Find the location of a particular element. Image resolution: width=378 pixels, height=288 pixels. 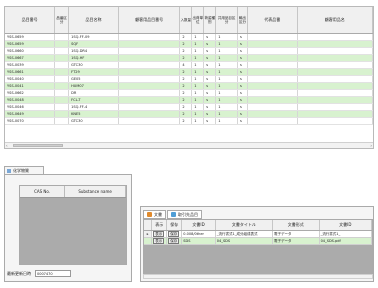

table-row: YSS-0070 GTC30 2 1 s 1 s is located at coordinates (189, 121).